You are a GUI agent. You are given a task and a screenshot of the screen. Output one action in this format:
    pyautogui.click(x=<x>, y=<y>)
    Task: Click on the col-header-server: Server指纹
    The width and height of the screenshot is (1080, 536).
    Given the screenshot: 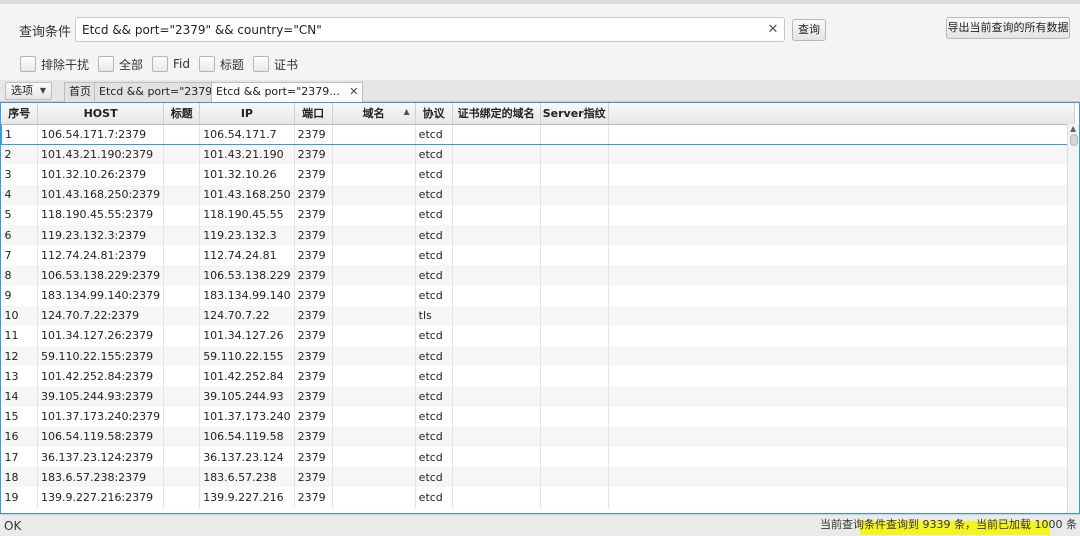 What is the action you would take?
    pyautogui.click(x=574, y=114)
    